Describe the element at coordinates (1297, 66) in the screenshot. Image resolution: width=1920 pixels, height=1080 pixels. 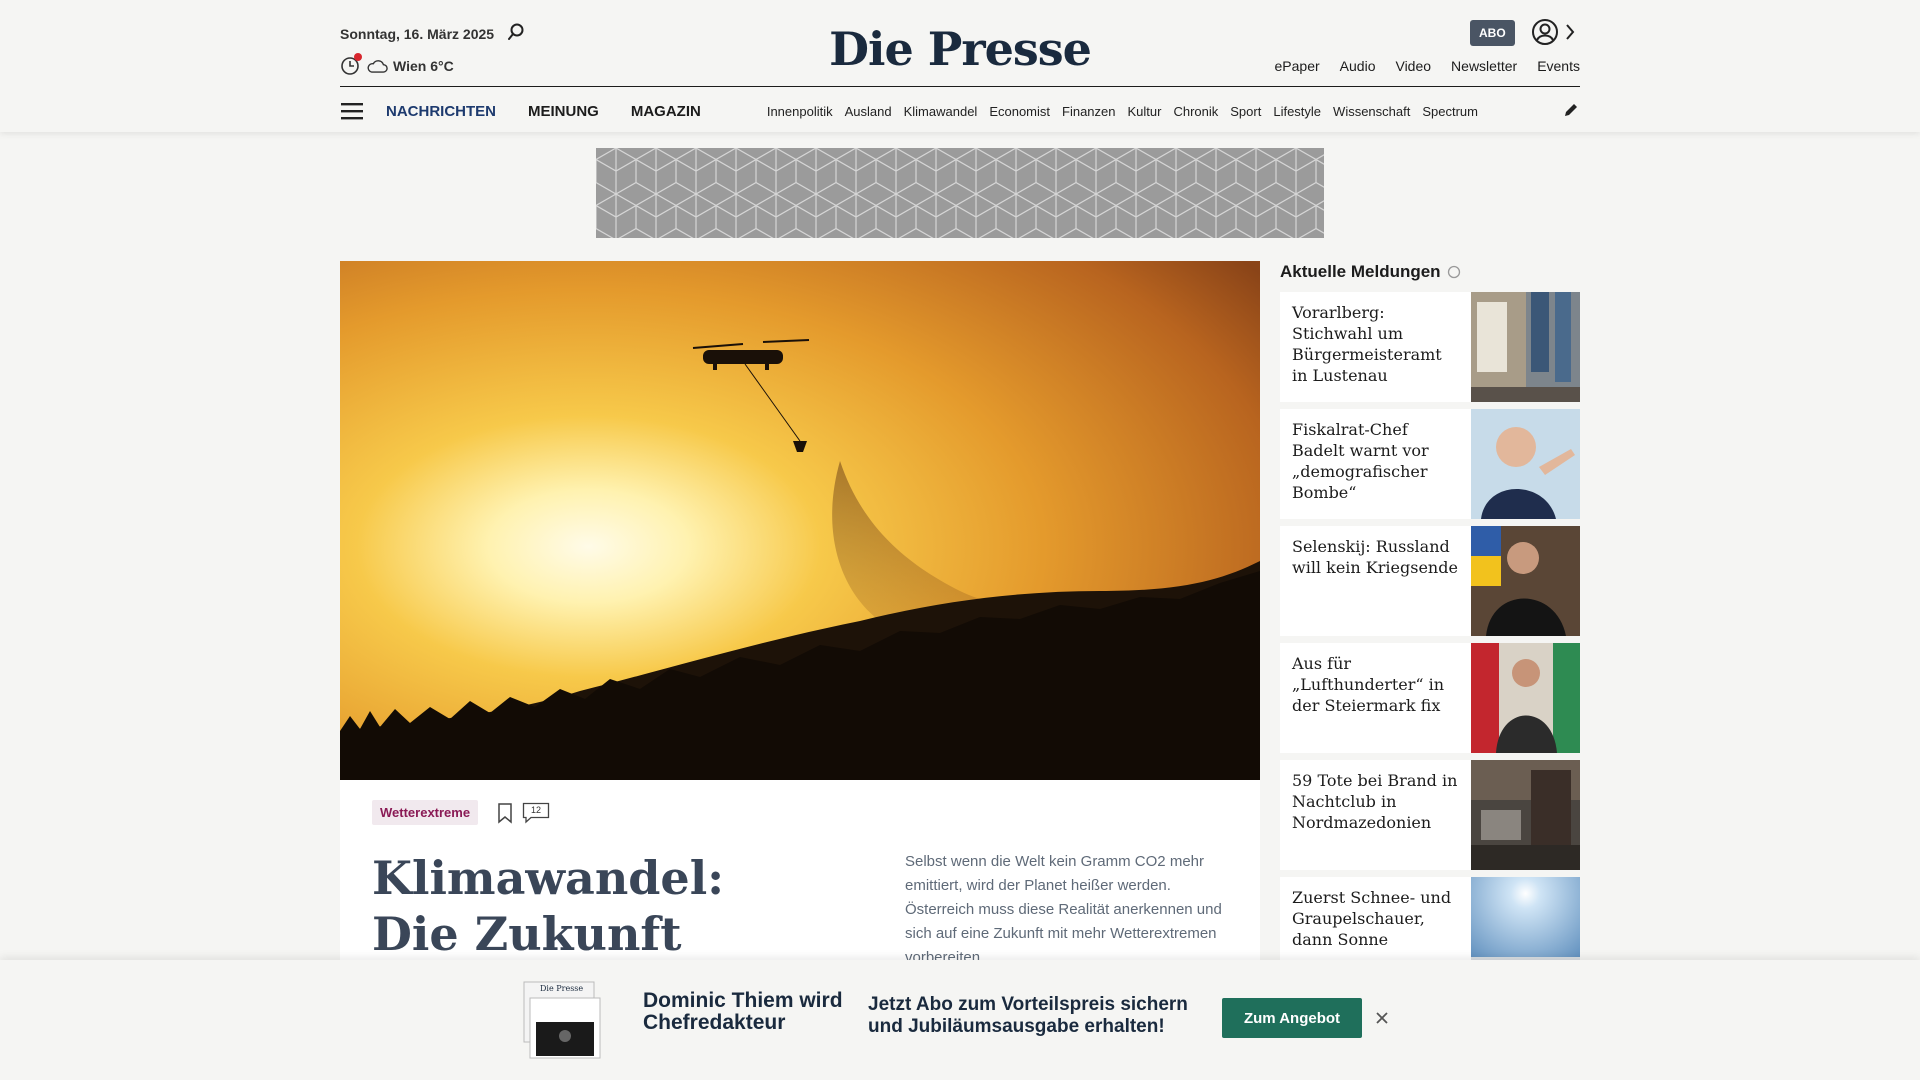
I see `link-epaper: ePaper` at that location.